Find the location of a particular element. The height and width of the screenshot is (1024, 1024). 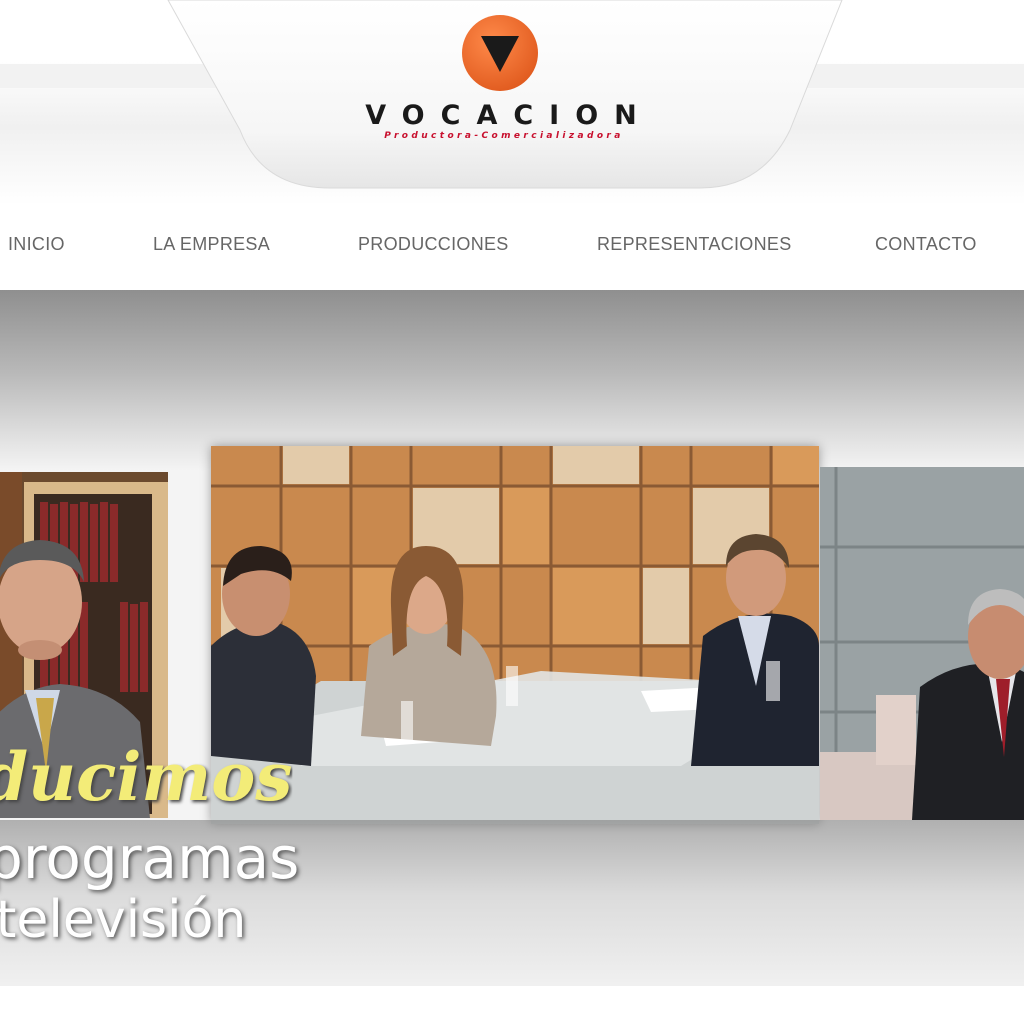

slogan-line-3: televisión is located at coordinates (123, 920).